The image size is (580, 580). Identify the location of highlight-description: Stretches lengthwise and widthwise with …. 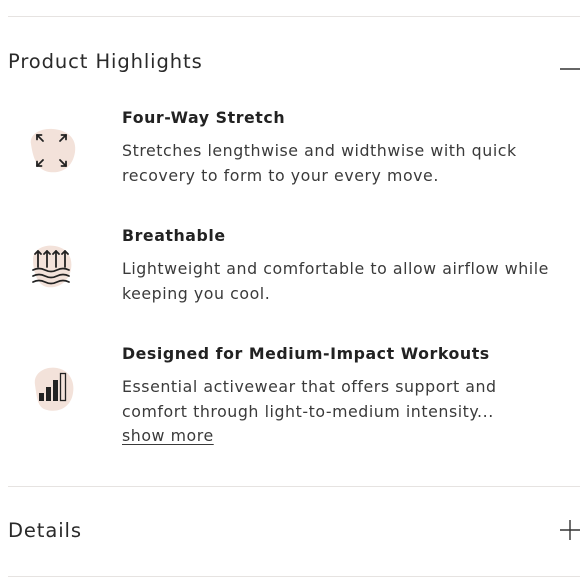
(347, 163).